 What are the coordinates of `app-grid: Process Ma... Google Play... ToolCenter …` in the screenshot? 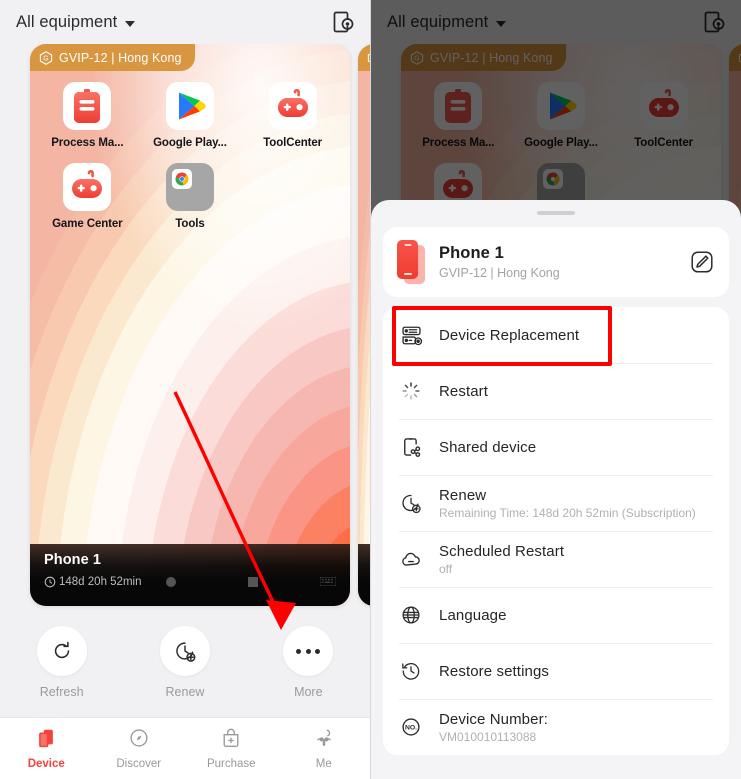 It's located at (190, 163).